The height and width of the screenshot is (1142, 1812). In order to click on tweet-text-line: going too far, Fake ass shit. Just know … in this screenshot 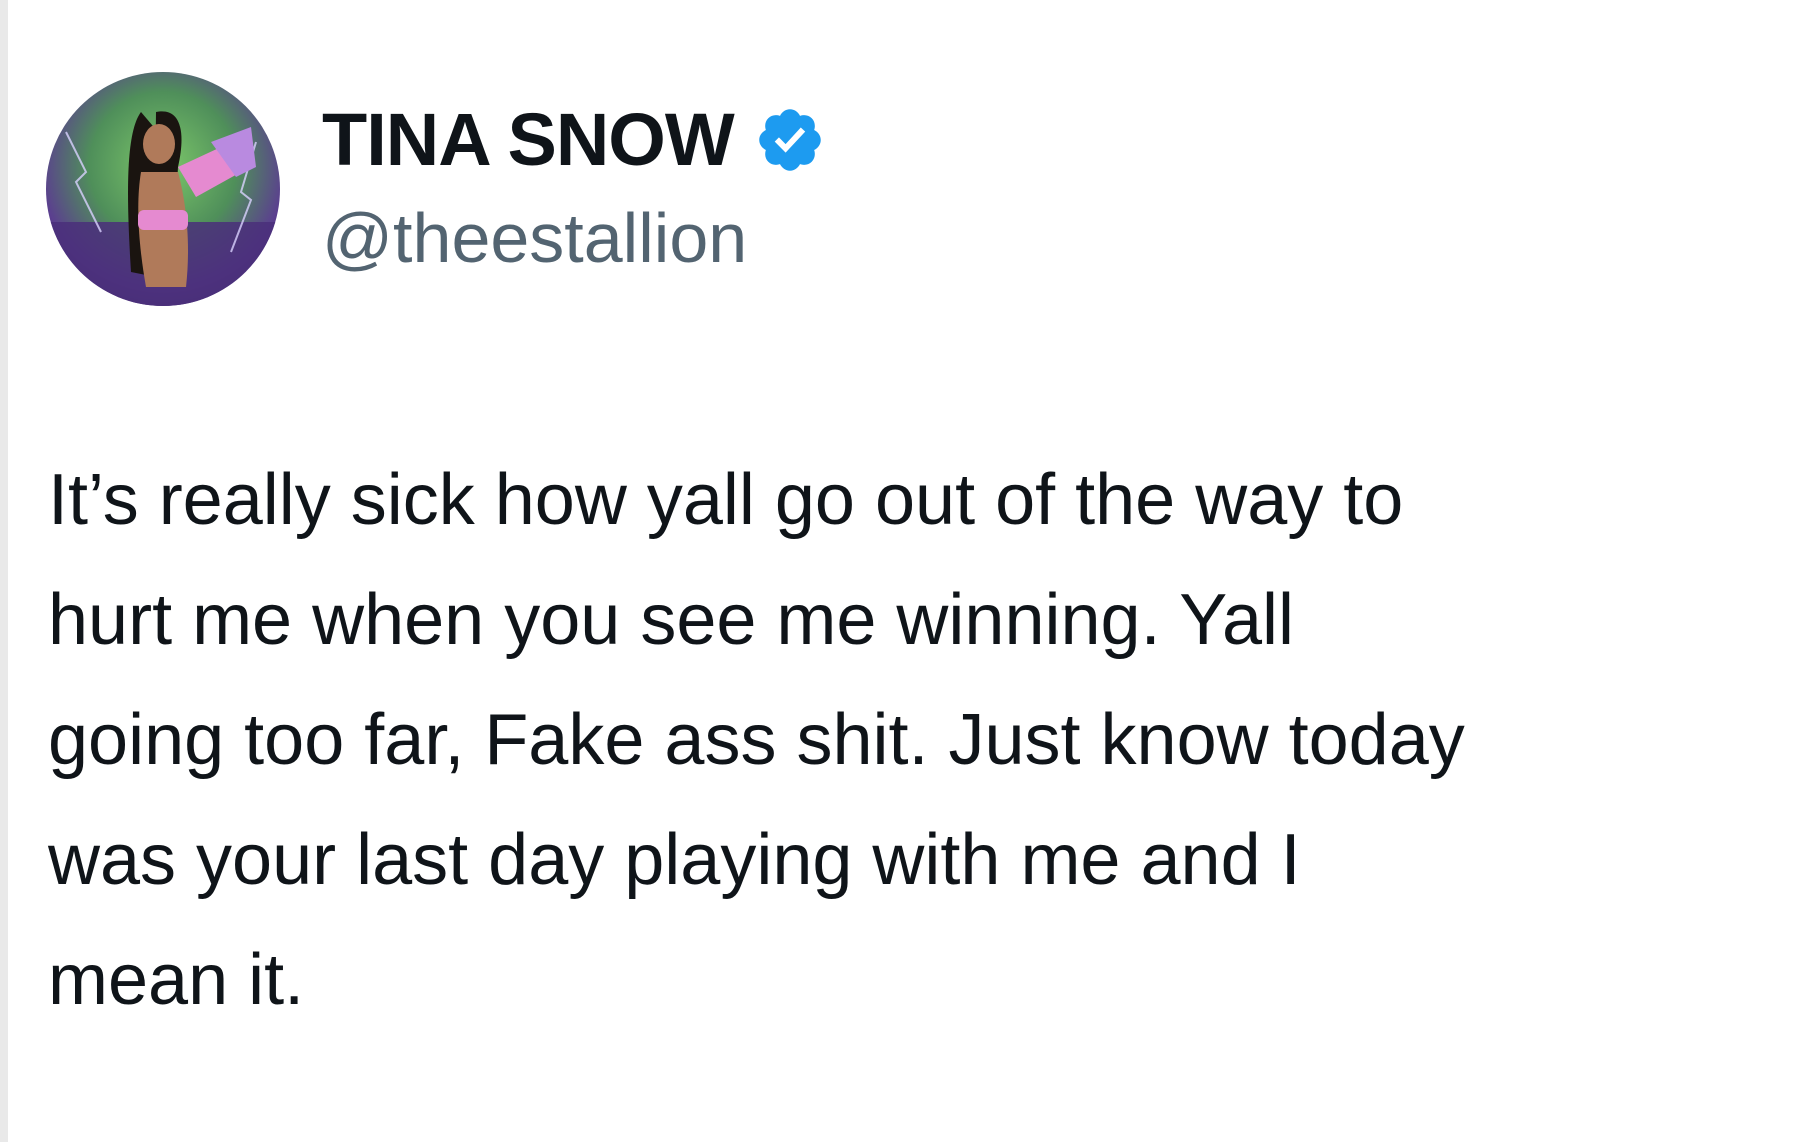, I will do `click(756, 740)`.